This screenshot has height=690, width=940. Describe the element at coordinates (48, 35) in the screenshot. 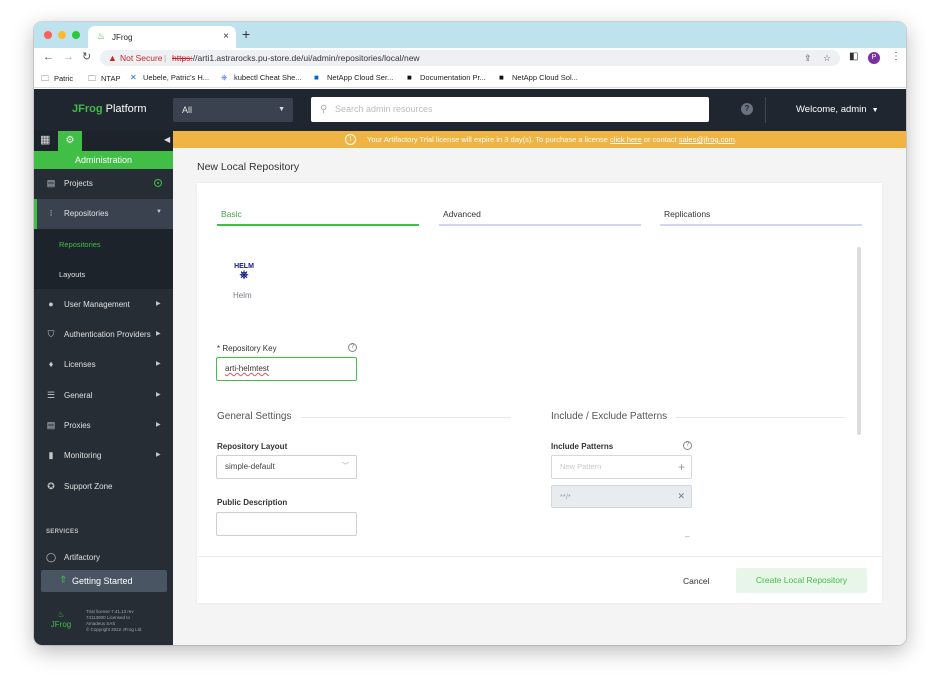

I see `close-window-button` at that location.